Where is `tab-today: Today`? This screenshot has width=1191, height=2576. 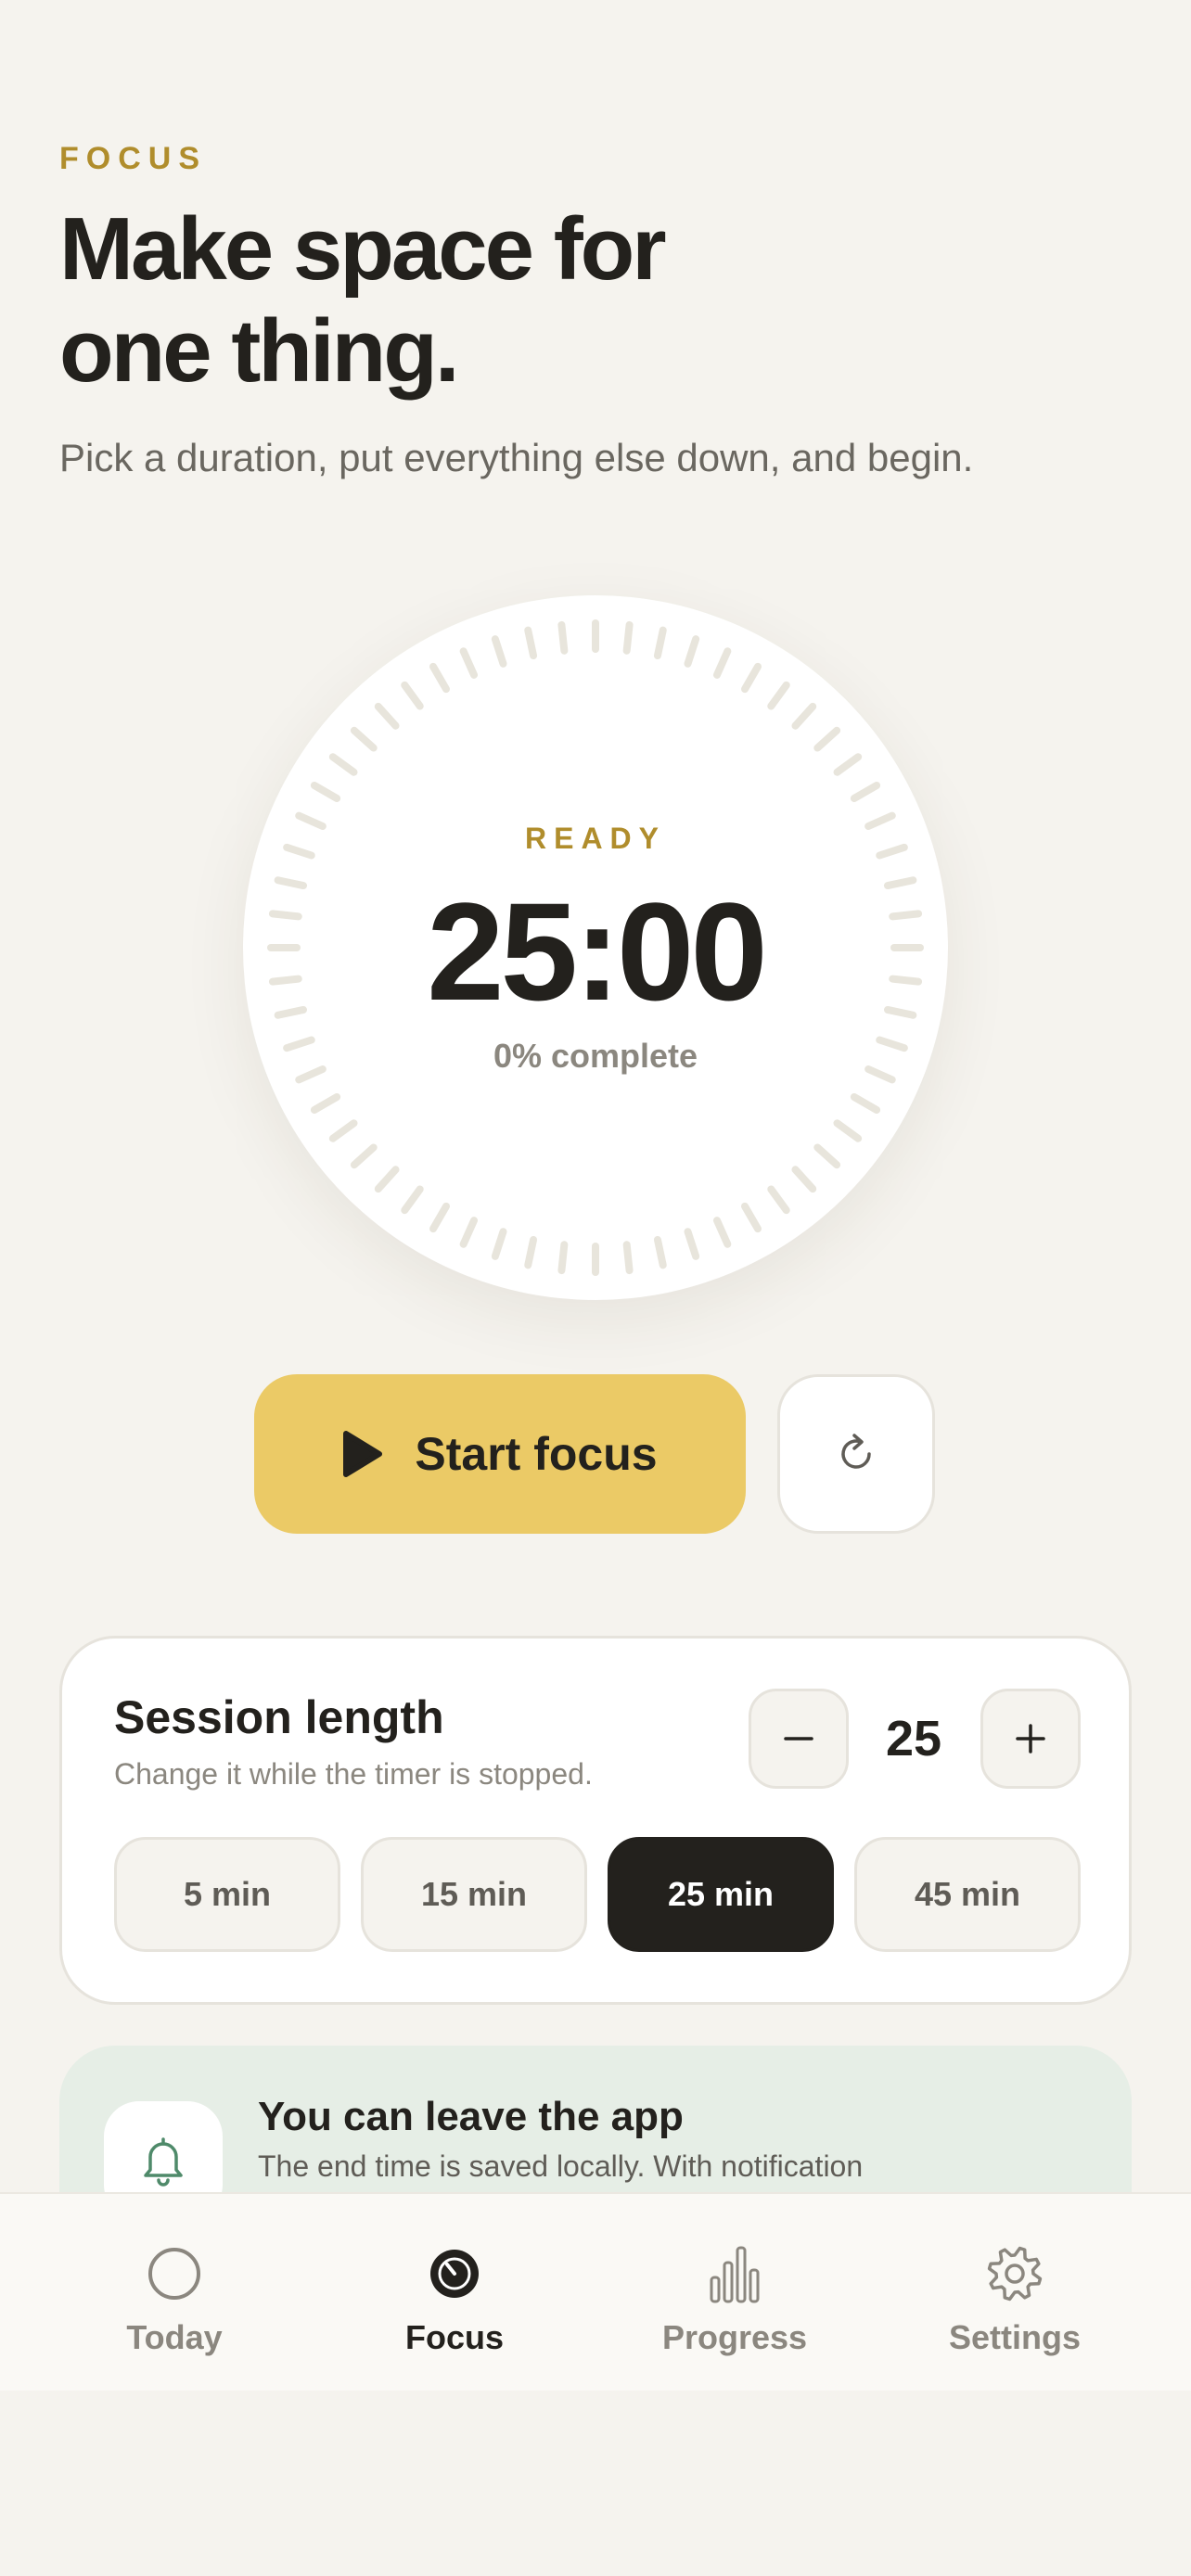
tab-today: Today is located at coordinates (174, 2292).